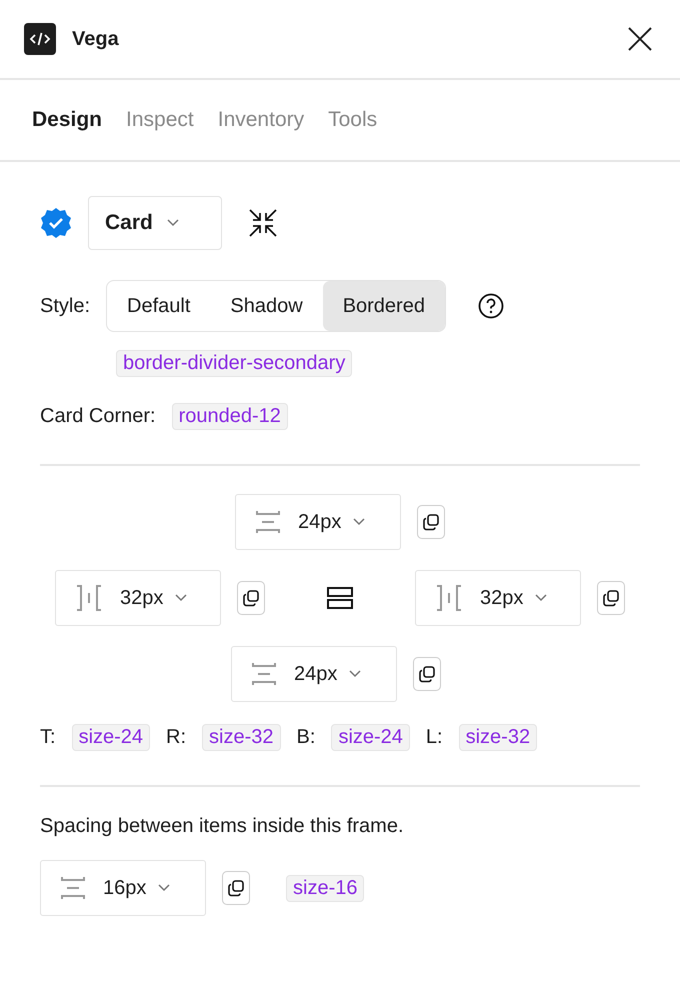  I want to click on spacing-select: 16px, so click(123, 888).